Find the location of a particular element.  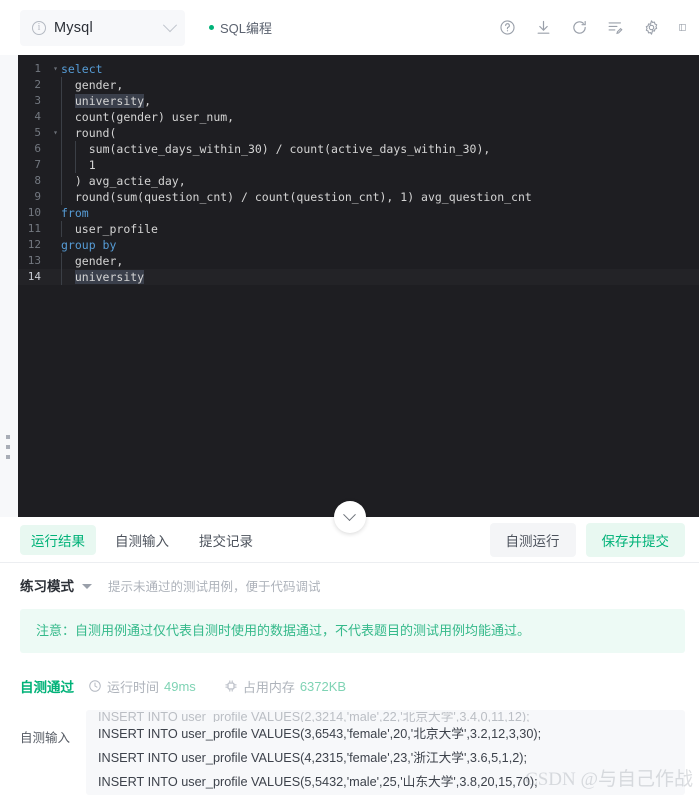

tab-run-result: 运行结果 is located at coordinates (58, 539).